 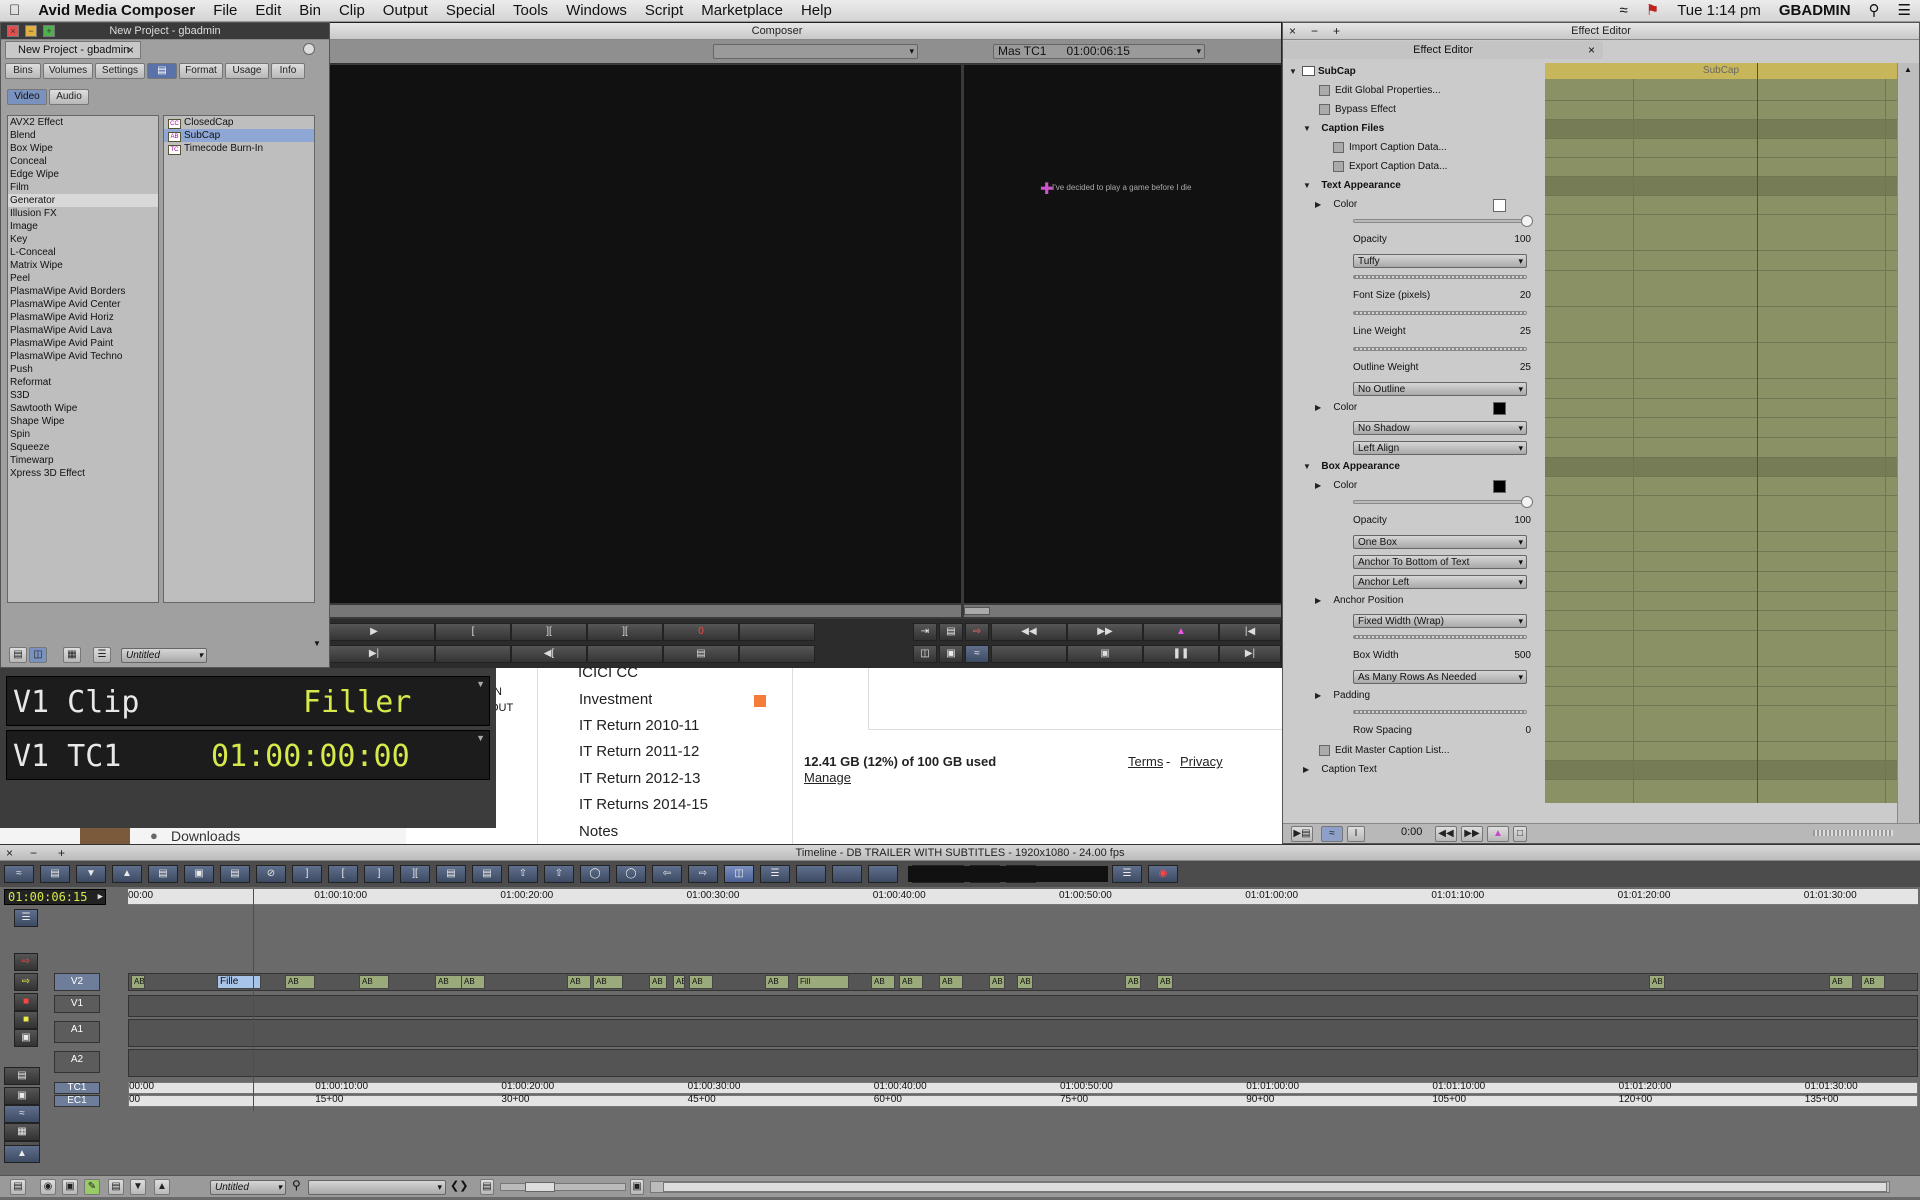 What do you see at coordinates (1446, 834) in the screenshot?
I see `prev-keyframe-icon: ◀◀` at bounding box center [1446, 834].